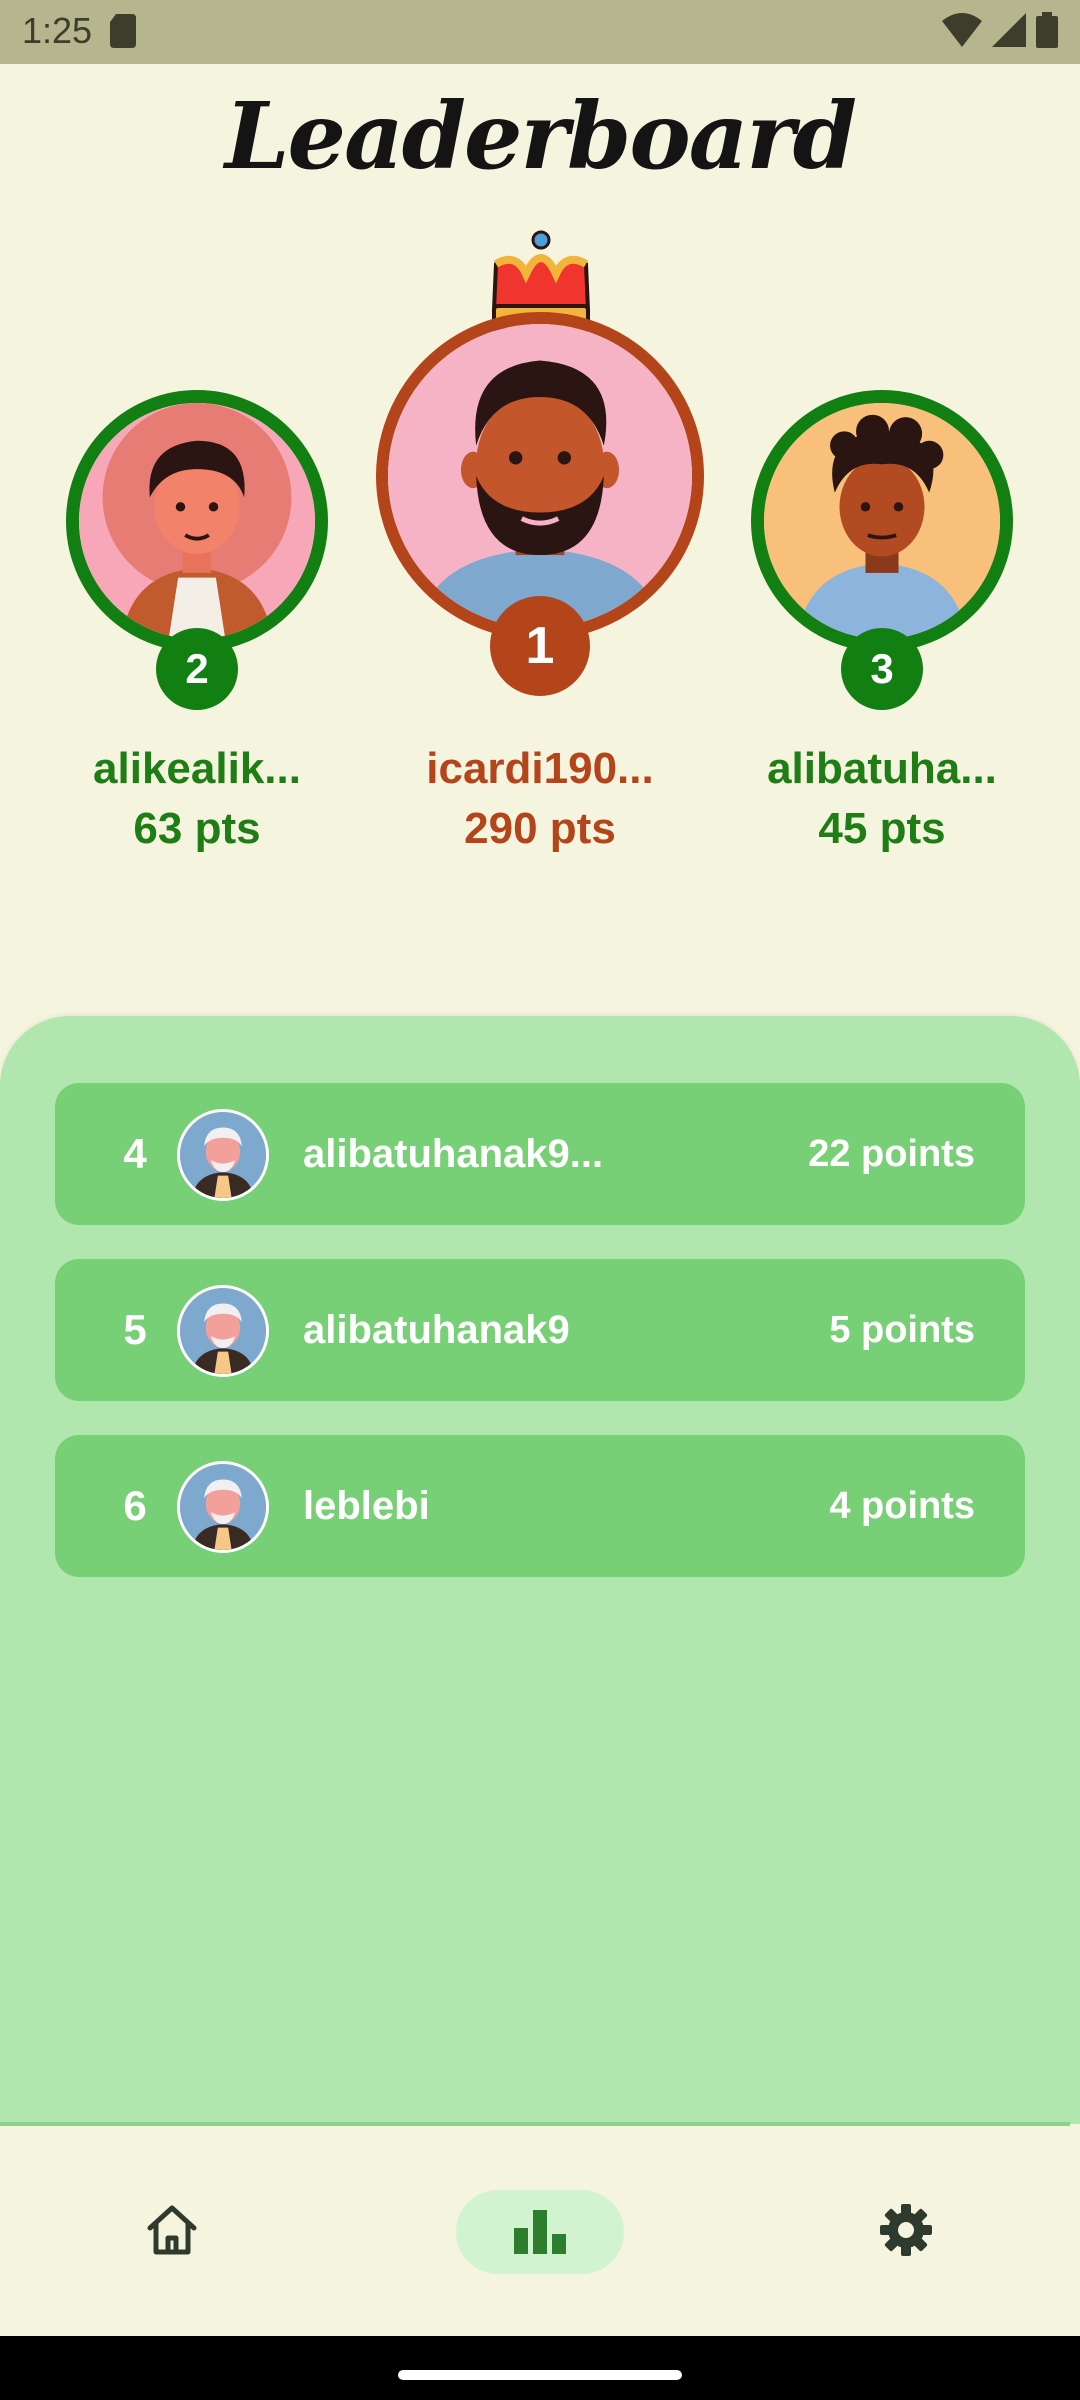  I want to click on nav-leaderboard-button, so click(540, 2232).